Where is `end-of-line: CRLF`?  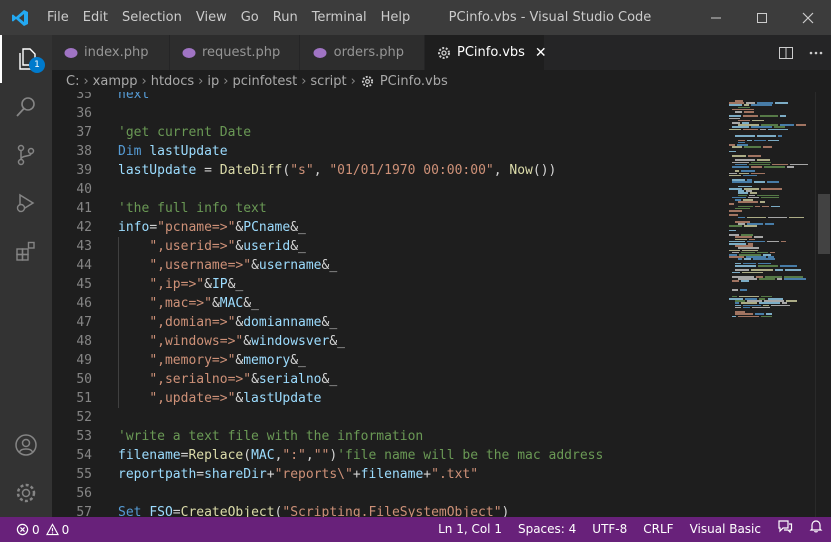 end-of-line: CRLF is located at coordinates (658, 529).